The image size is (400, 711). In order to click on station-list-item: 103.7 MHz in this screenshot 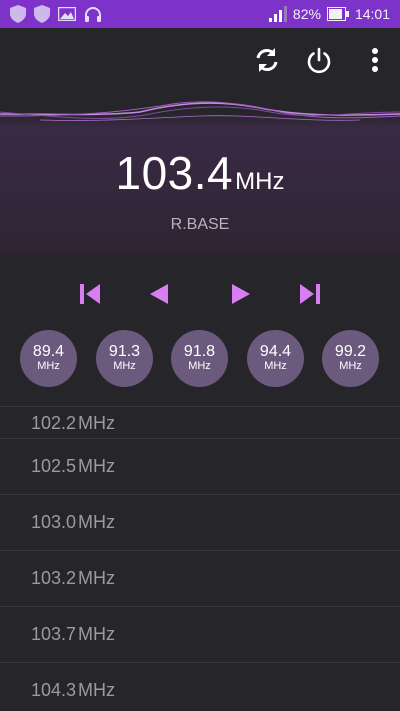, I will do `click(200, 634)`.